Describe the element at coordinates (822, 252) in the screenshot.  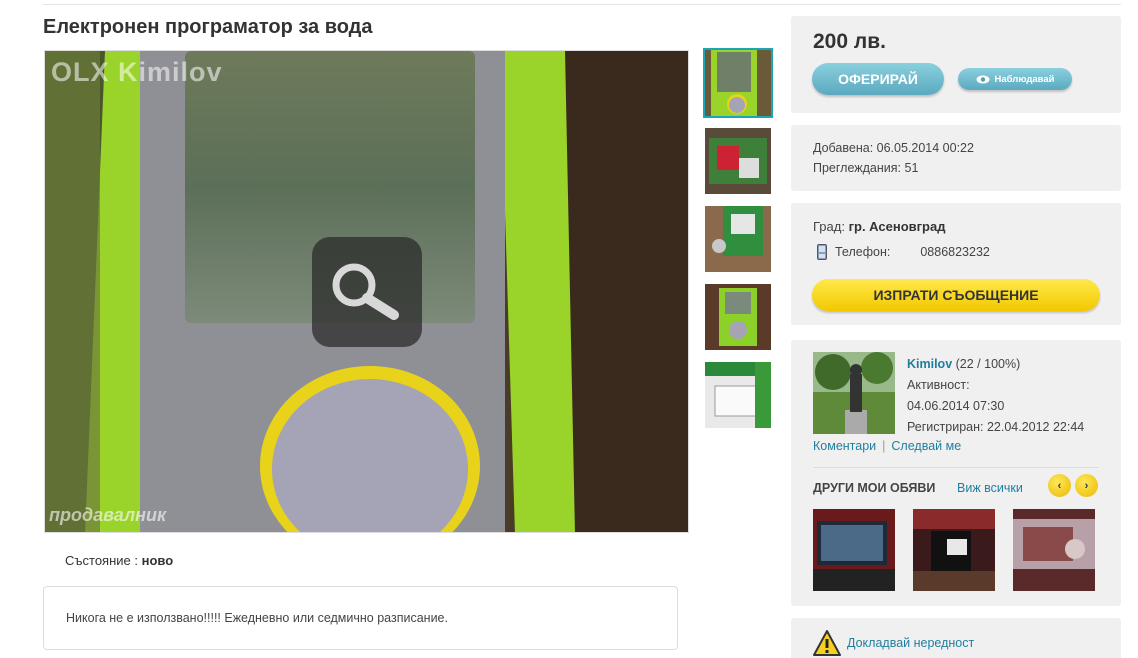
I see `mobile-phone-icon` at that location.